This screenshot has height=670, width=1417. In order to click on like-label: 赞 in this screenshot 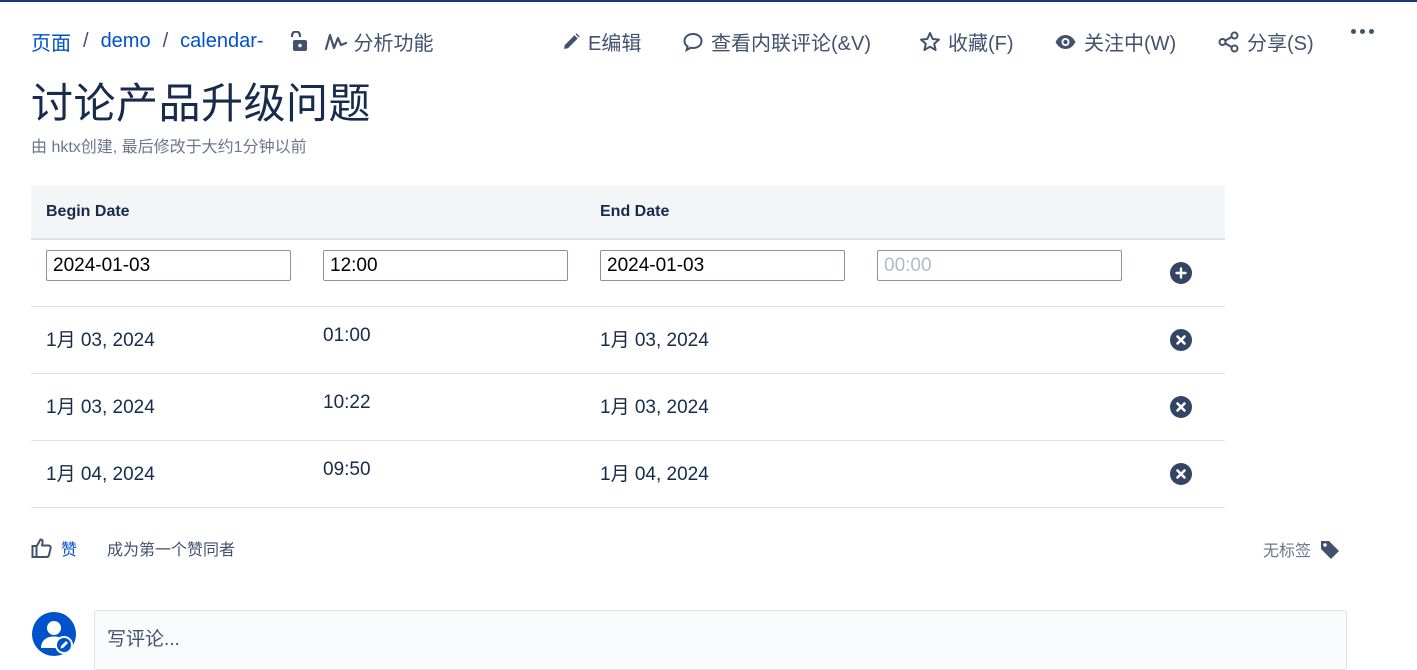, I will do `click(69, 550)`.